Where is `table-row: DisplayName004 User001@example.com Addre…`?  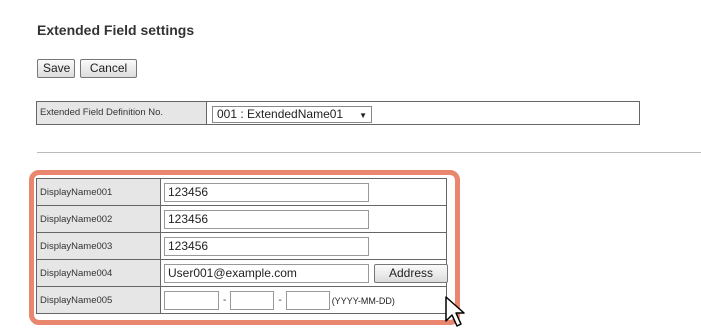
table-row: DisplayName004 User001@example.com Addre… is located at coordinates (242, 273).